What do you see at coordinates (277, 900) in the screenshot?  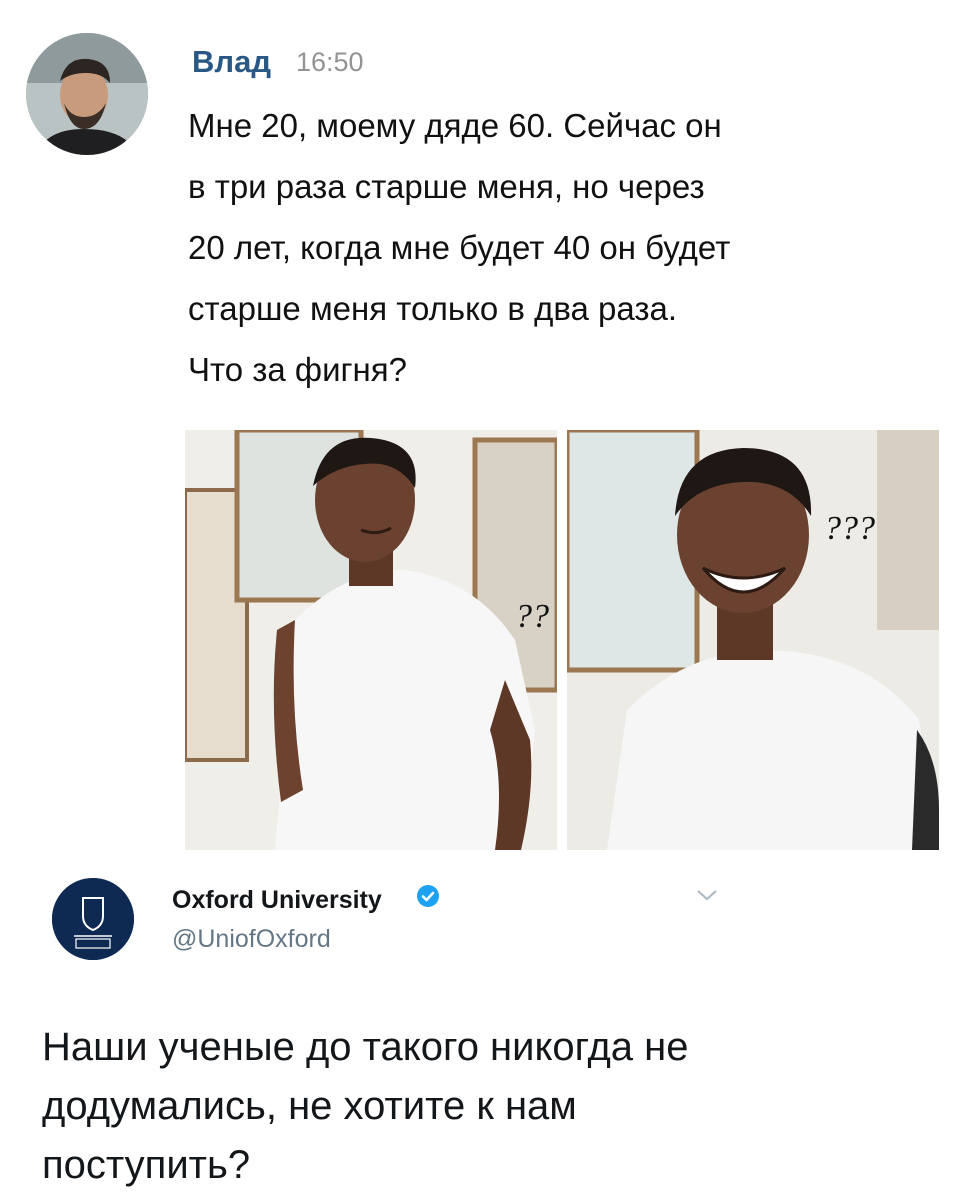 I see `tweet-author-name: Oxford University` at bounding box center [277, 900].